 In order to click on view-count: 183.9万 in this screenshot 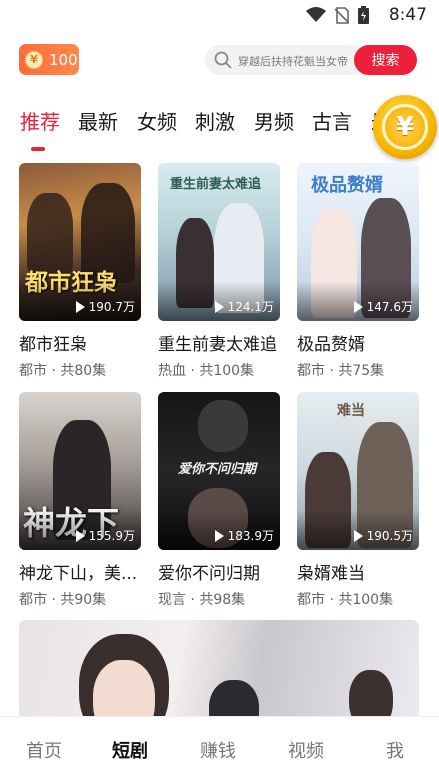, I will do `click(244, 535)`.